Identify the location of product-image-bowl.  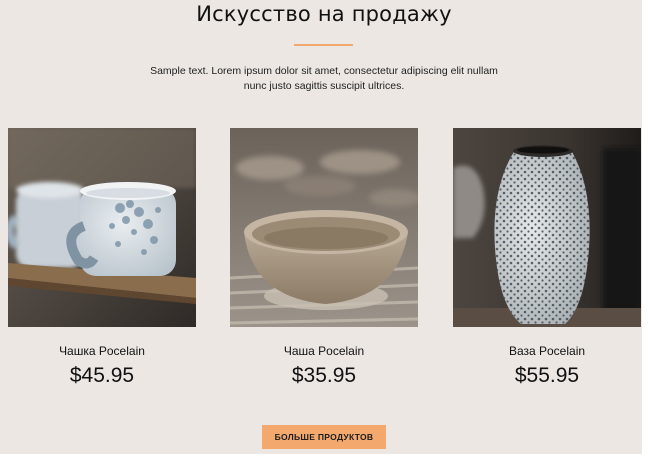
(324, 227).